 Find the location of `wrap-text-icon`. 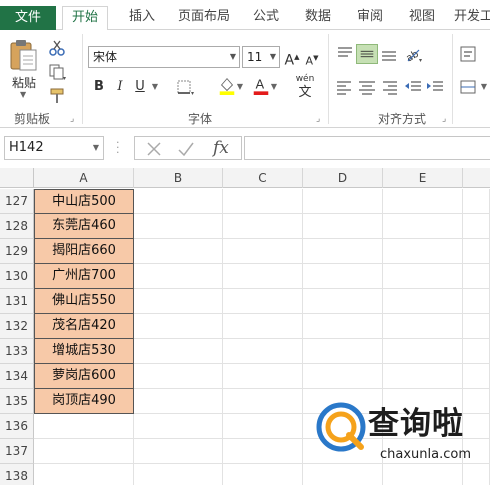

wrap-text-icon is located at coordinates (469, 54).